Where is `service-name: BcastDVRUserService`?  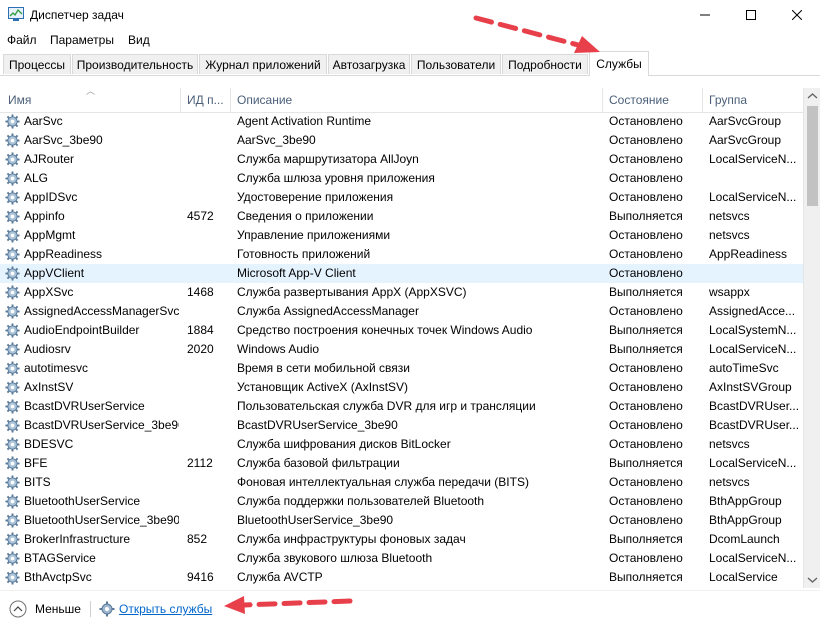
service-name: BcastDVRUserService is located at coordinates (84, 406).